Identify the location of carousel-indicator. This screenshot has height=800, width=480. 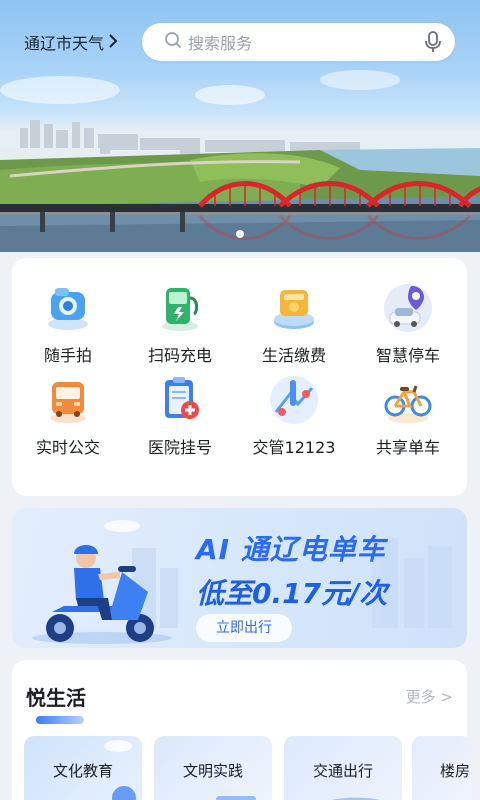
(240, 234).